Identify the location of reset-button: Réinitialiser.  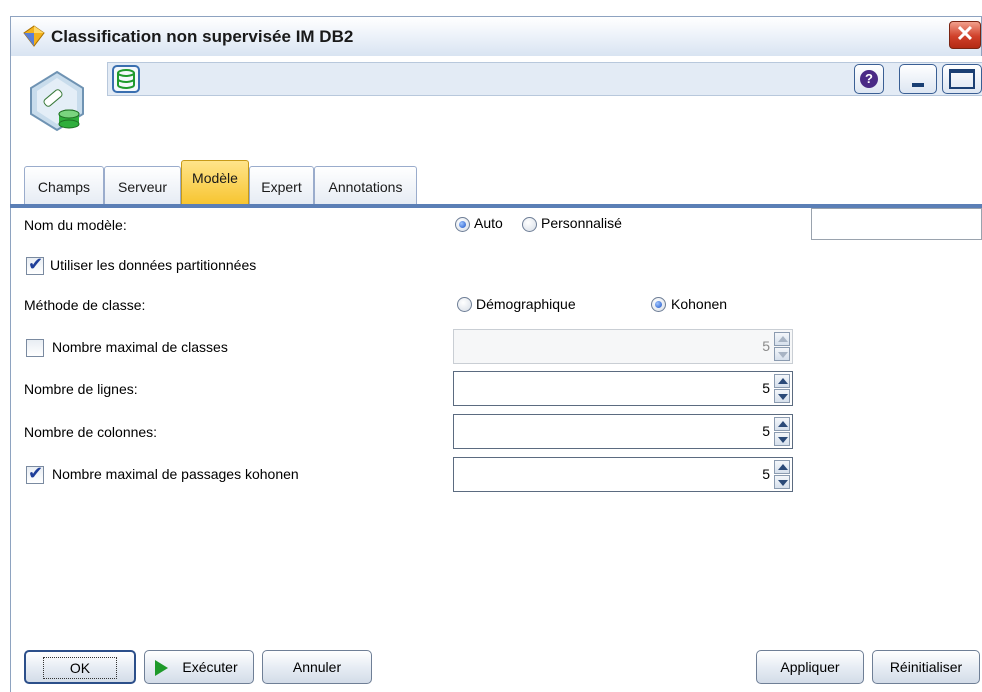
(926, 667).